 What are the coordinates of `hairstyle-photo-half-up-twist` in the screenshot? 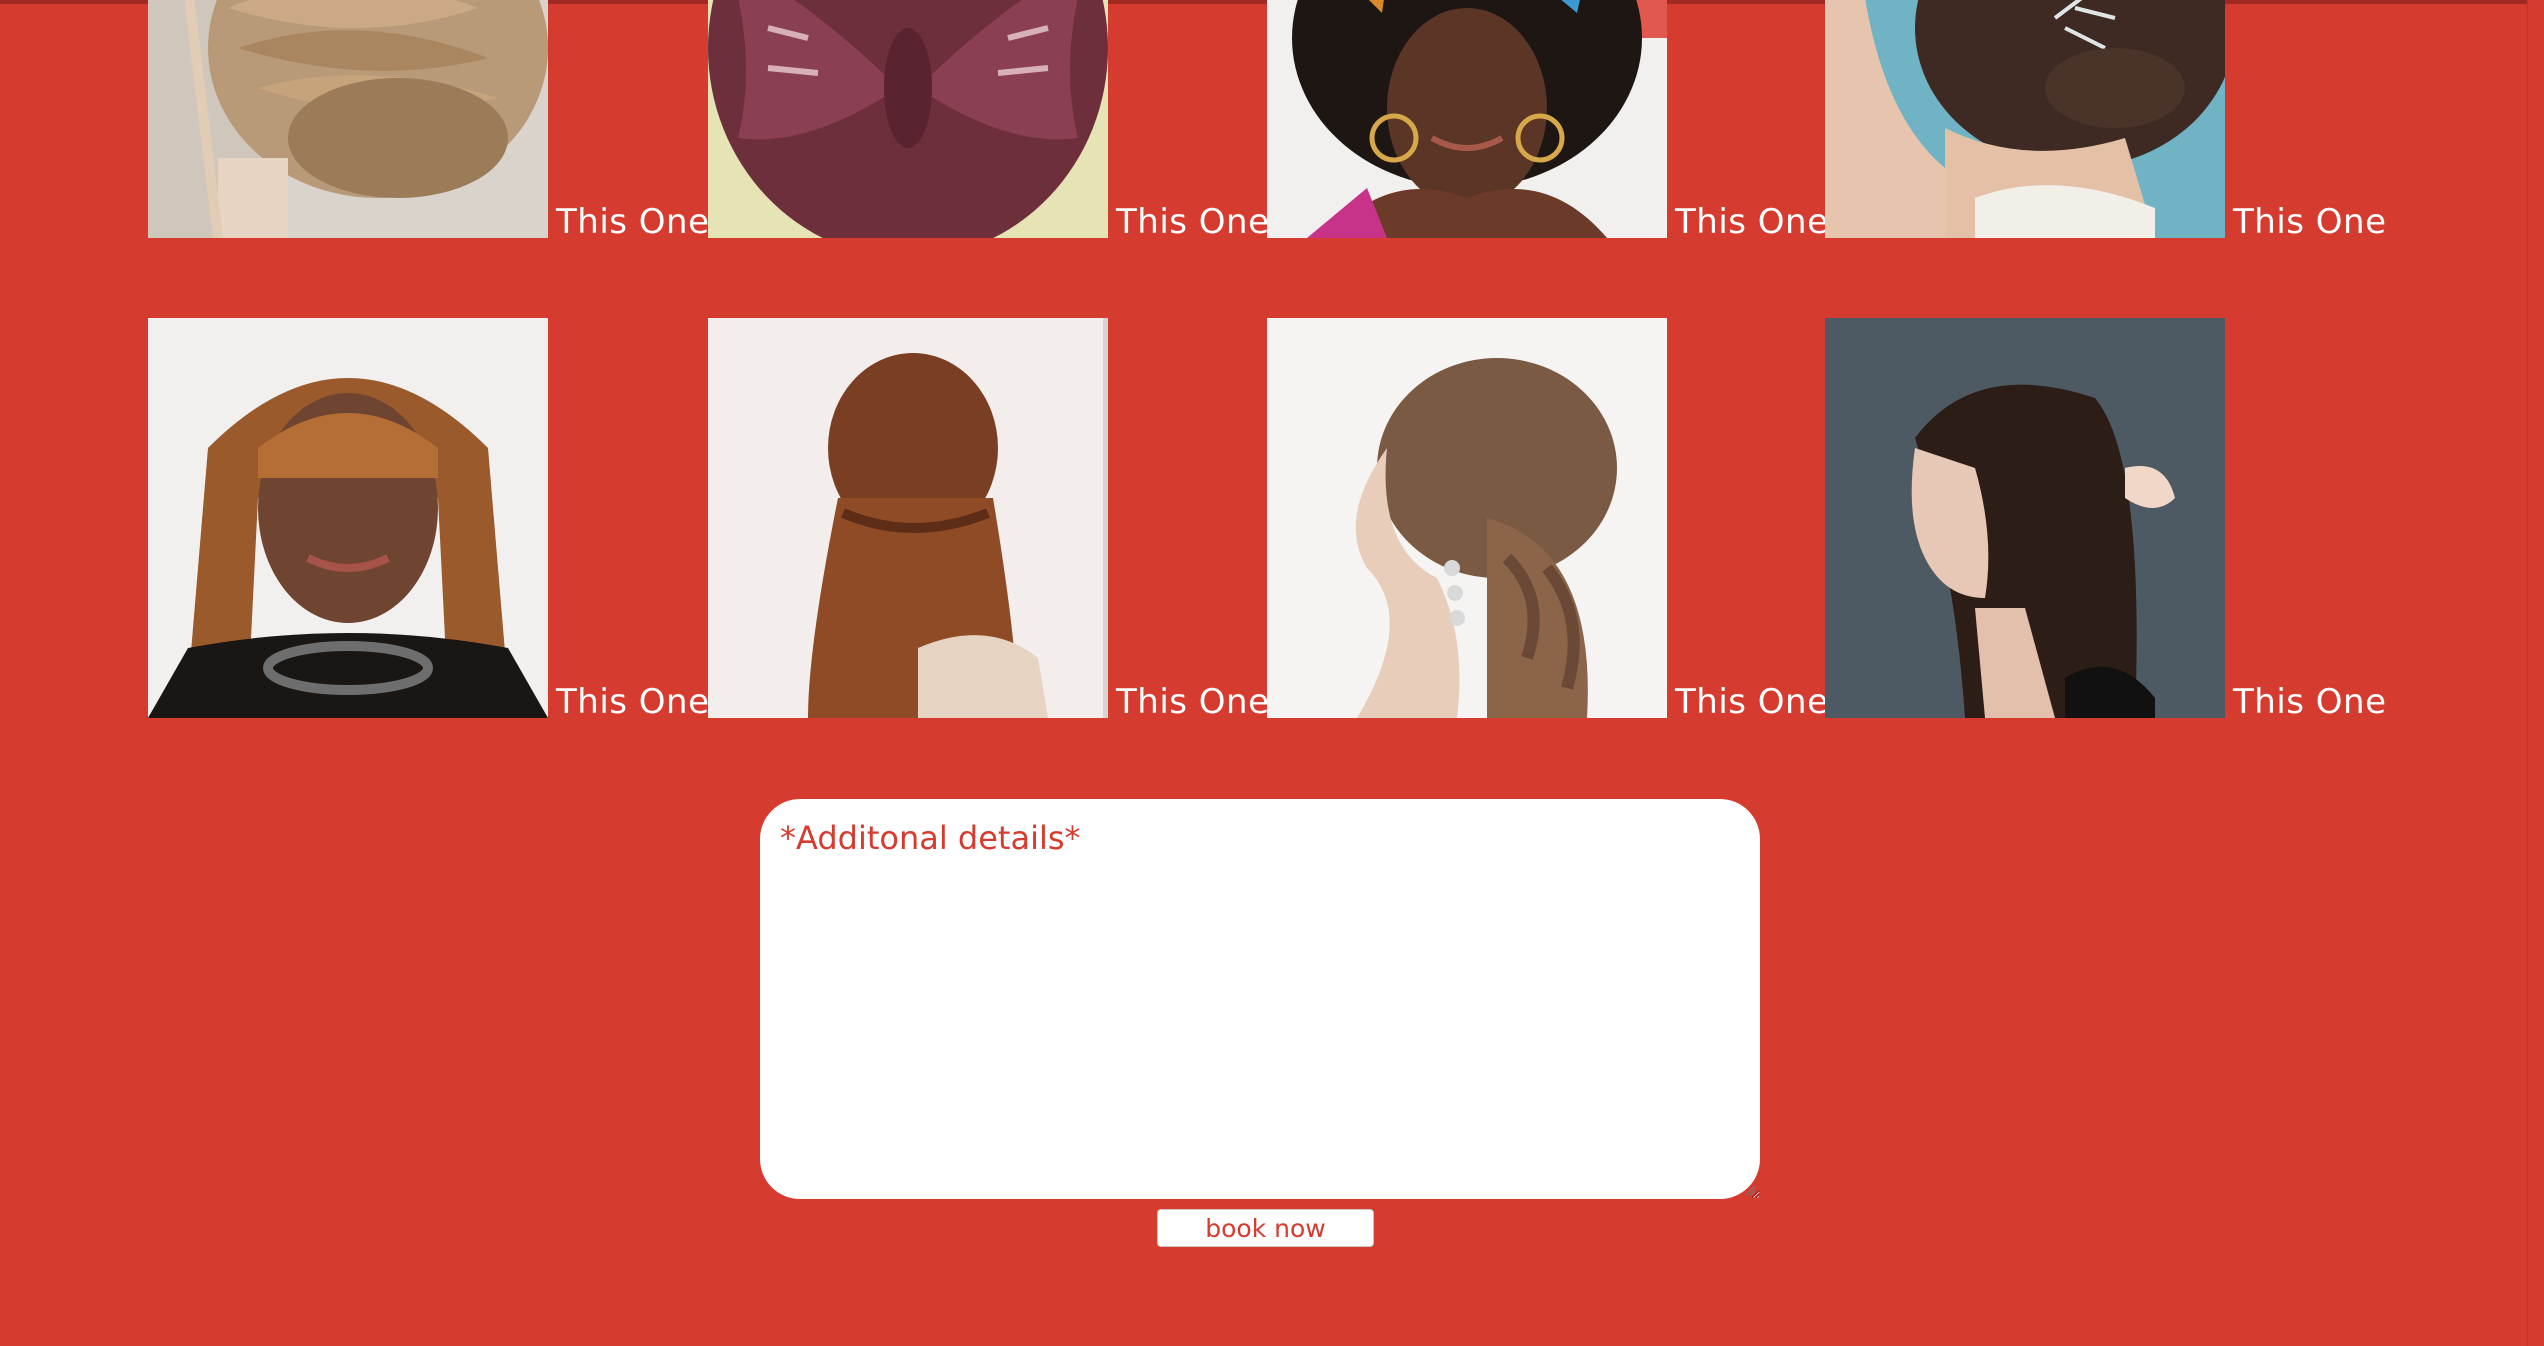 It's located at (908, 518).